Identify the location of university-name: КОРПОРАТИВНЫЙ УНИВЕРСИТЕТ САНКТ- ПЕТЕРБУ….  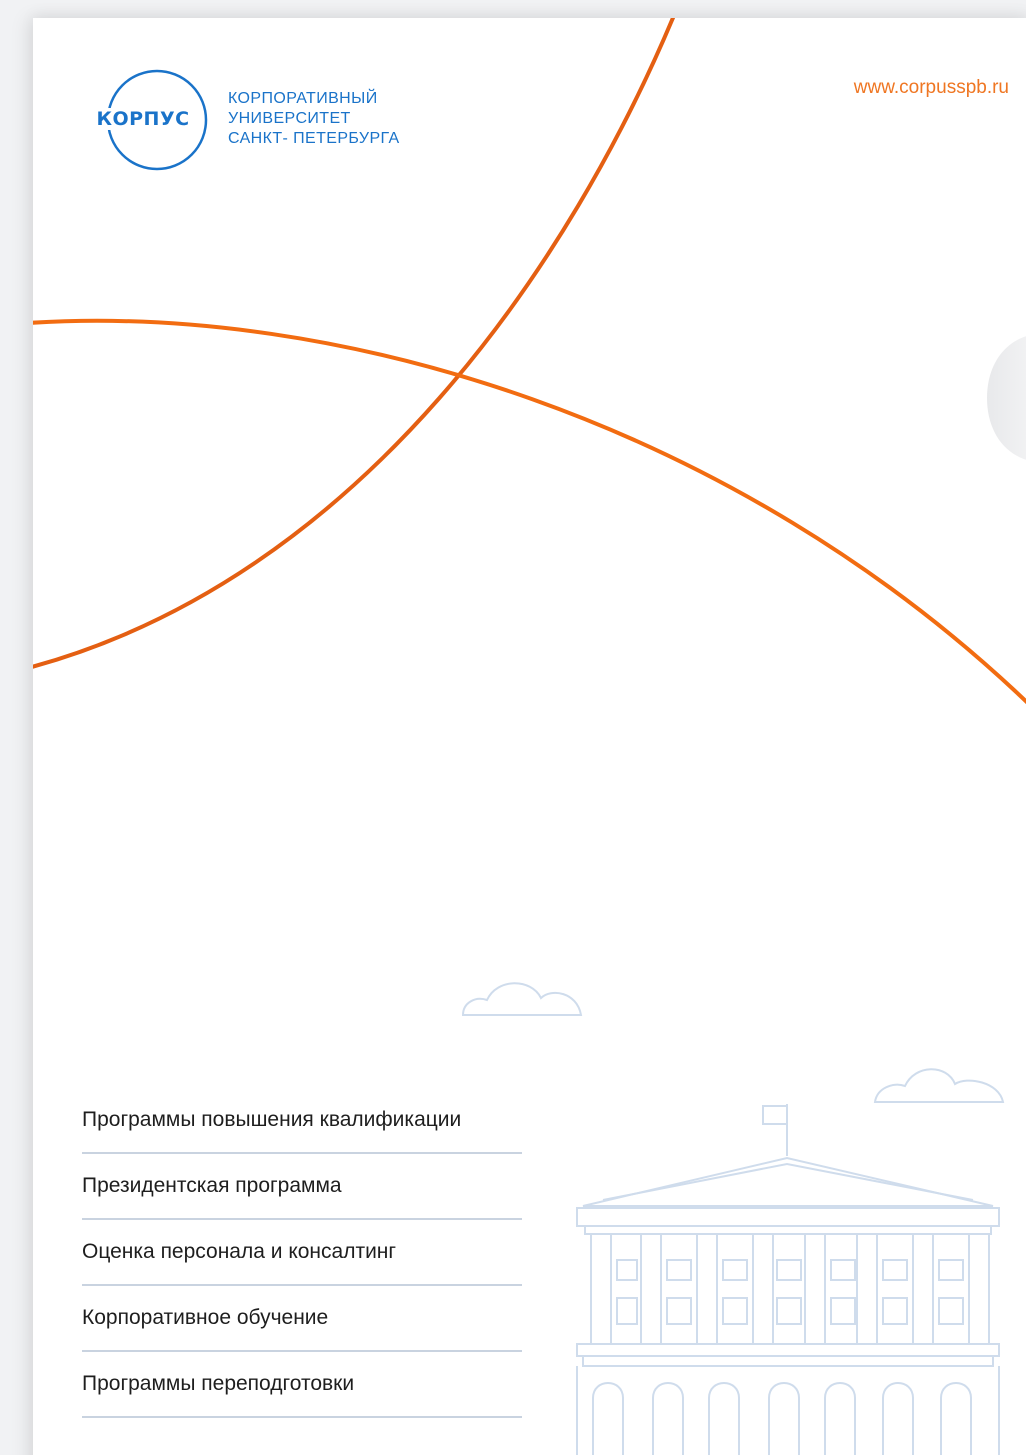
(314, 119).